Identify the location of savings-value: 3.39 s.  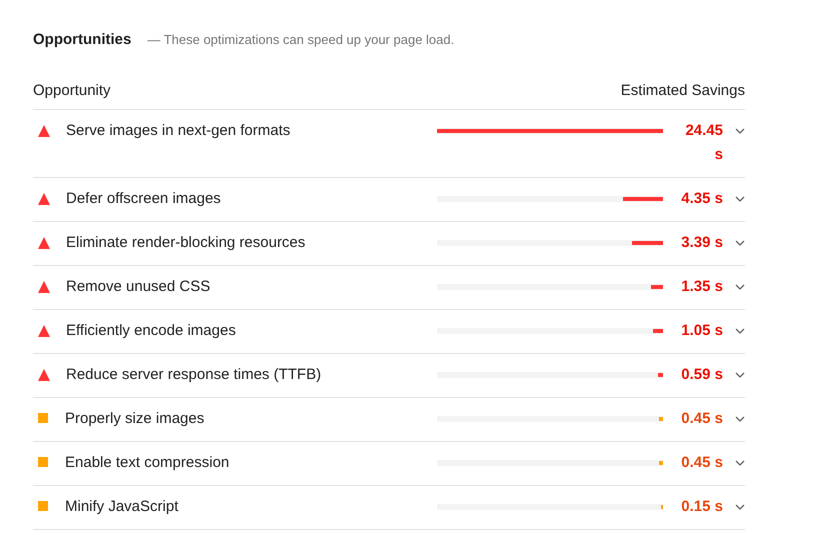
(701, 243).